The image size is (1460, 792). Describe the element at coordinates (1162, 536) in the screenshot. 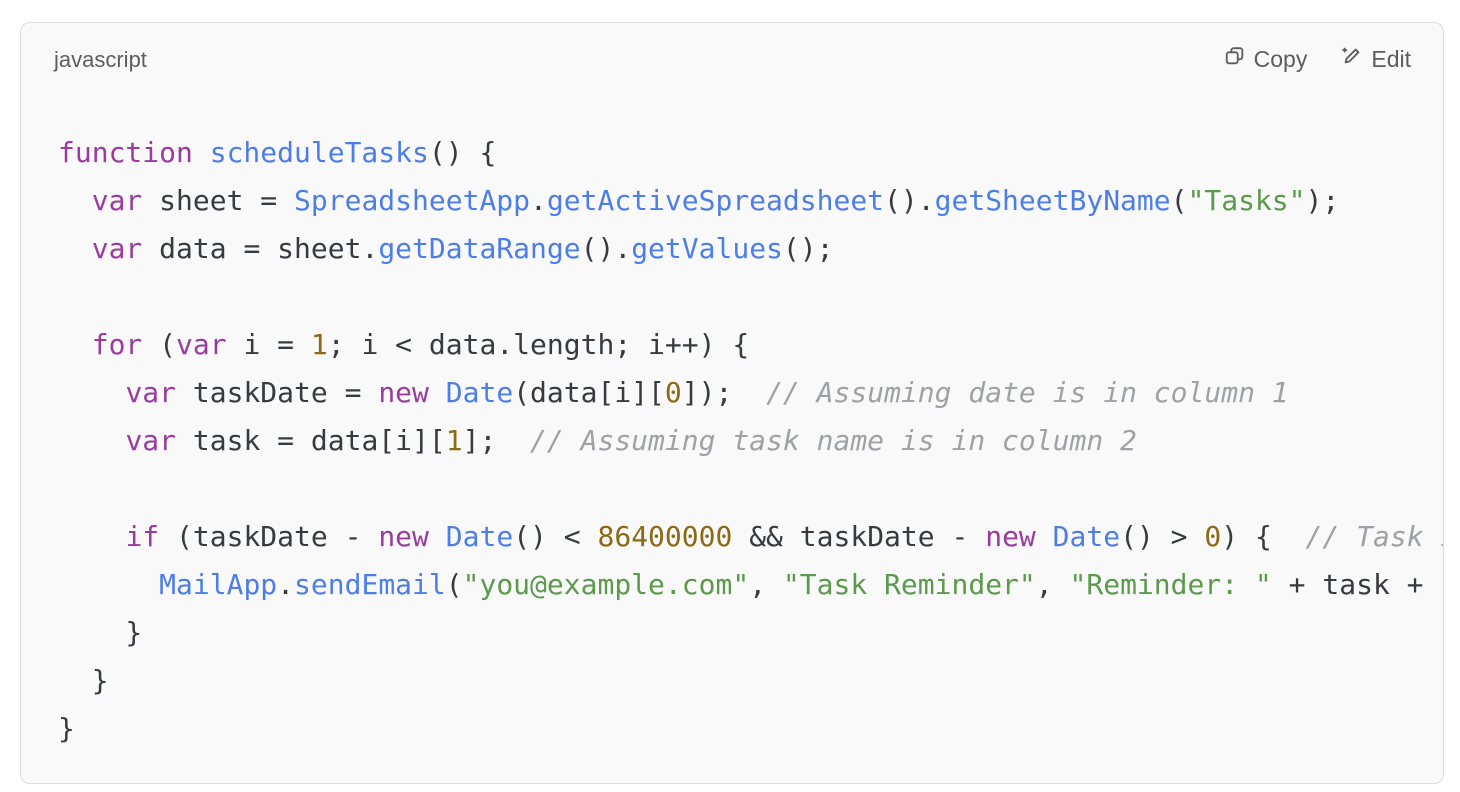

I see `code-token: () >` at that location.